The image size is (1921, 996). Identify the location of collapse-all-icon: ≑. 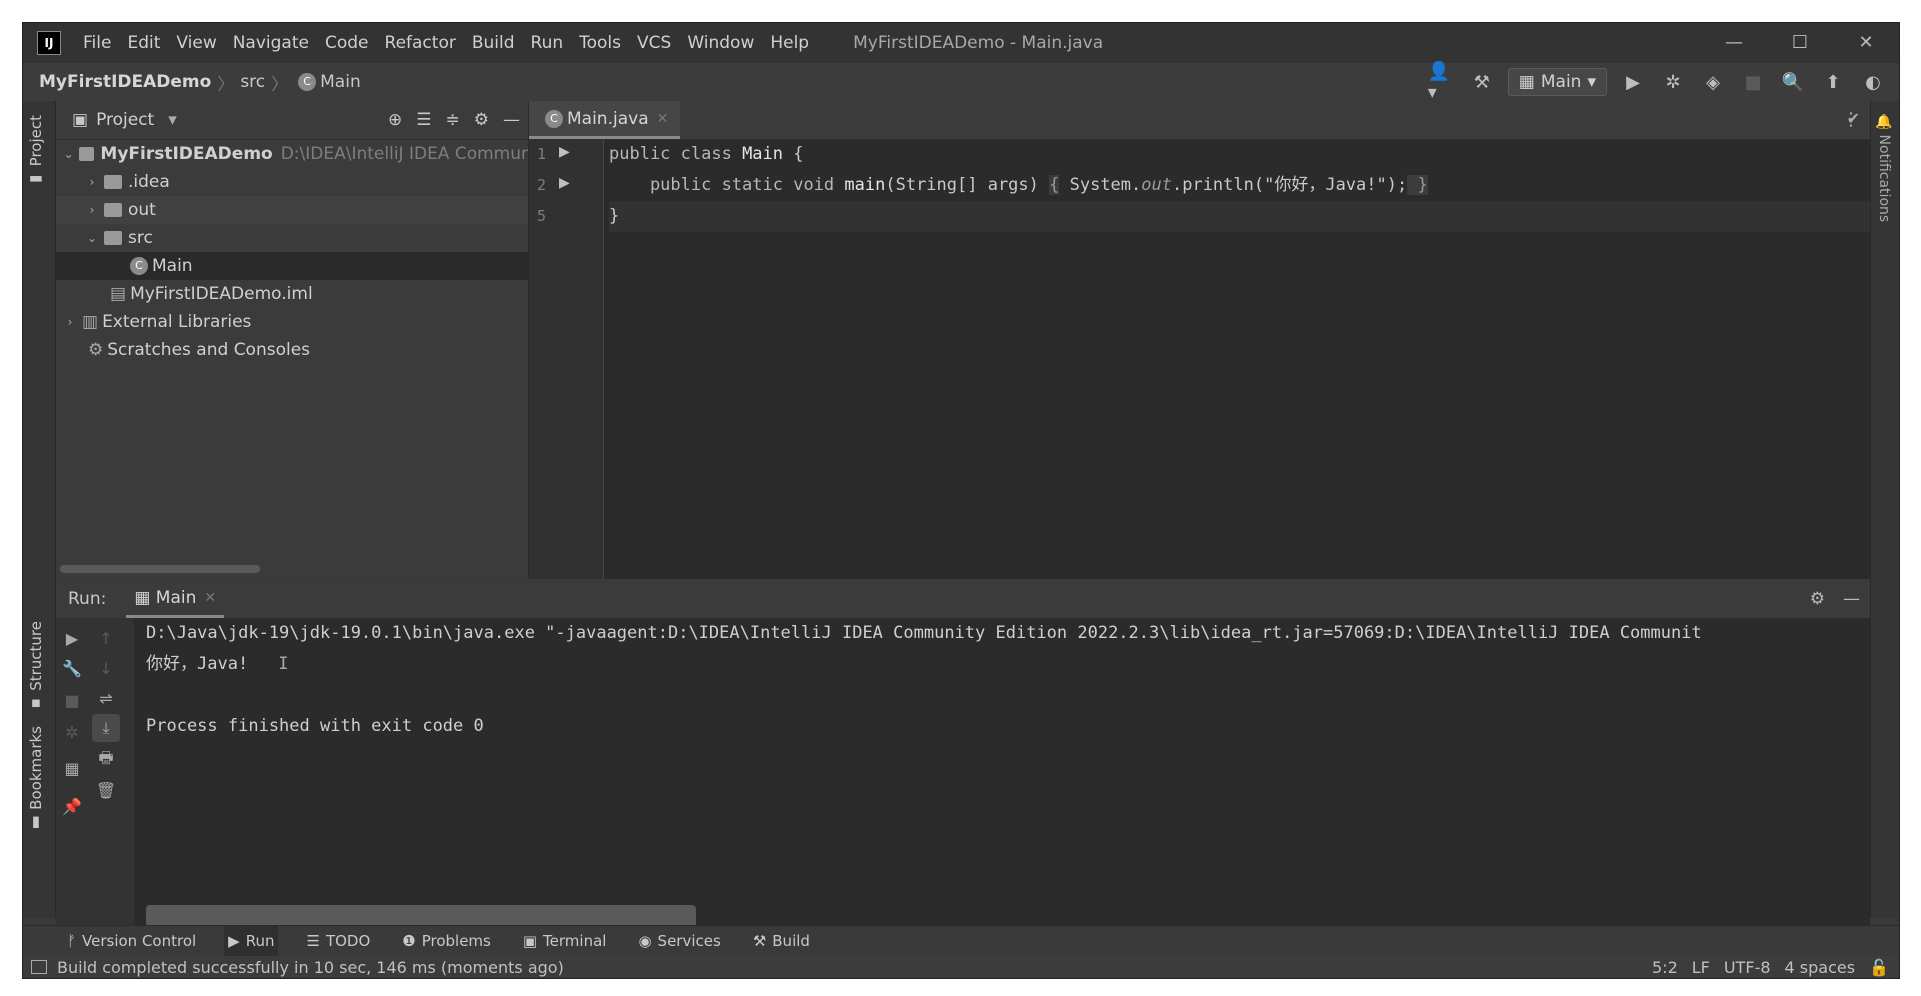
(453, 120).